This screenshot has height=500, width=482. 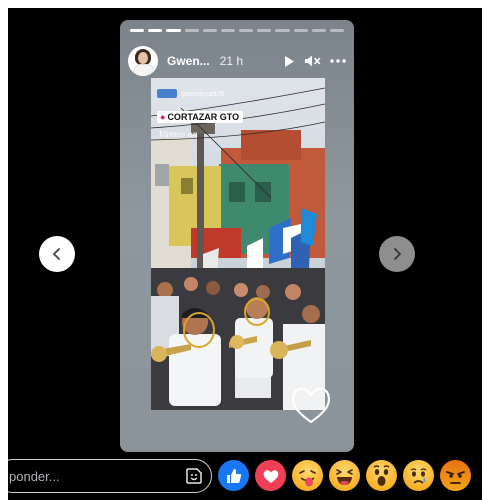 What do you see at coordinates (203, 94) in the screenshot?
I see `source-handle: gwendycad26` at bounding box center [203, 94].